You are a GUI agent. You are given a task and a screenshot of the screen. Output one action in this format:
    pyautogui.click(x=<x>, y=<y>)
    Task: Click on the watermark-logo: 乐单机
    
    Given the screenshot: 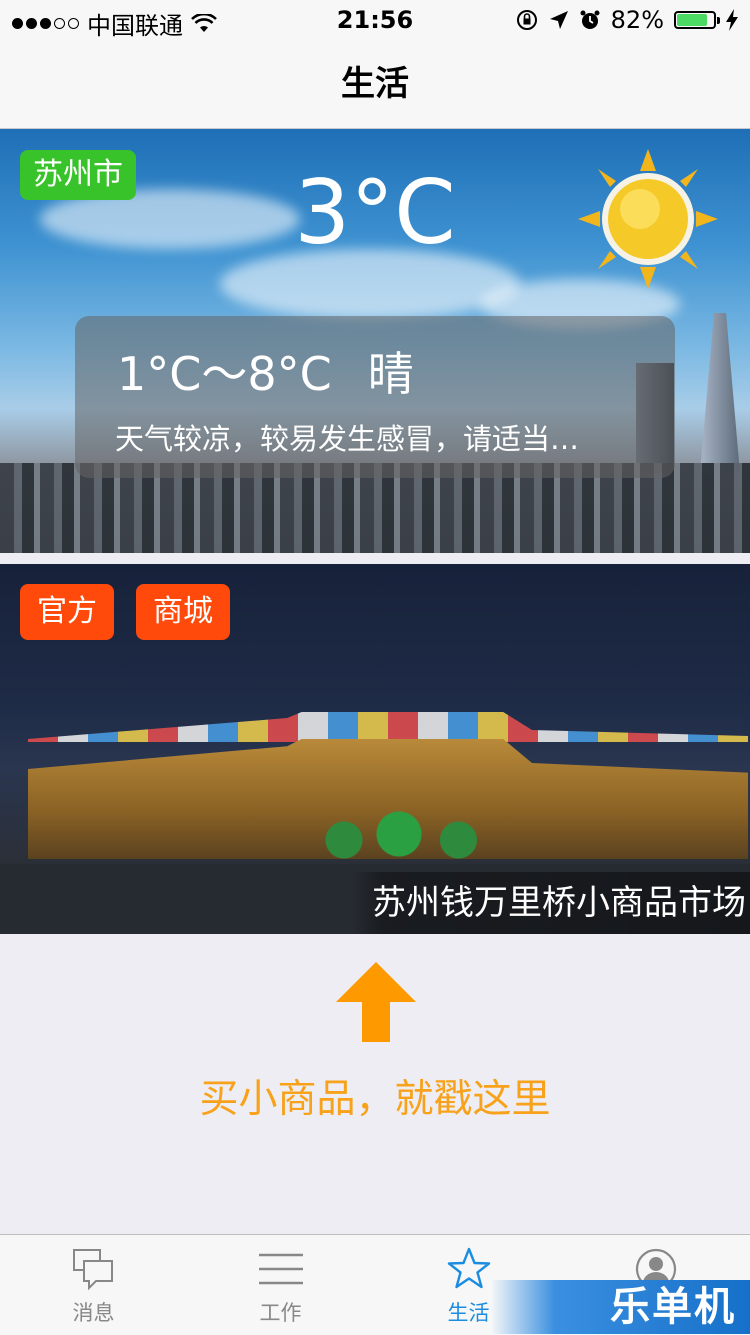 What is the action you would take?
    pyautogui.click(x=620, y=1307)
    